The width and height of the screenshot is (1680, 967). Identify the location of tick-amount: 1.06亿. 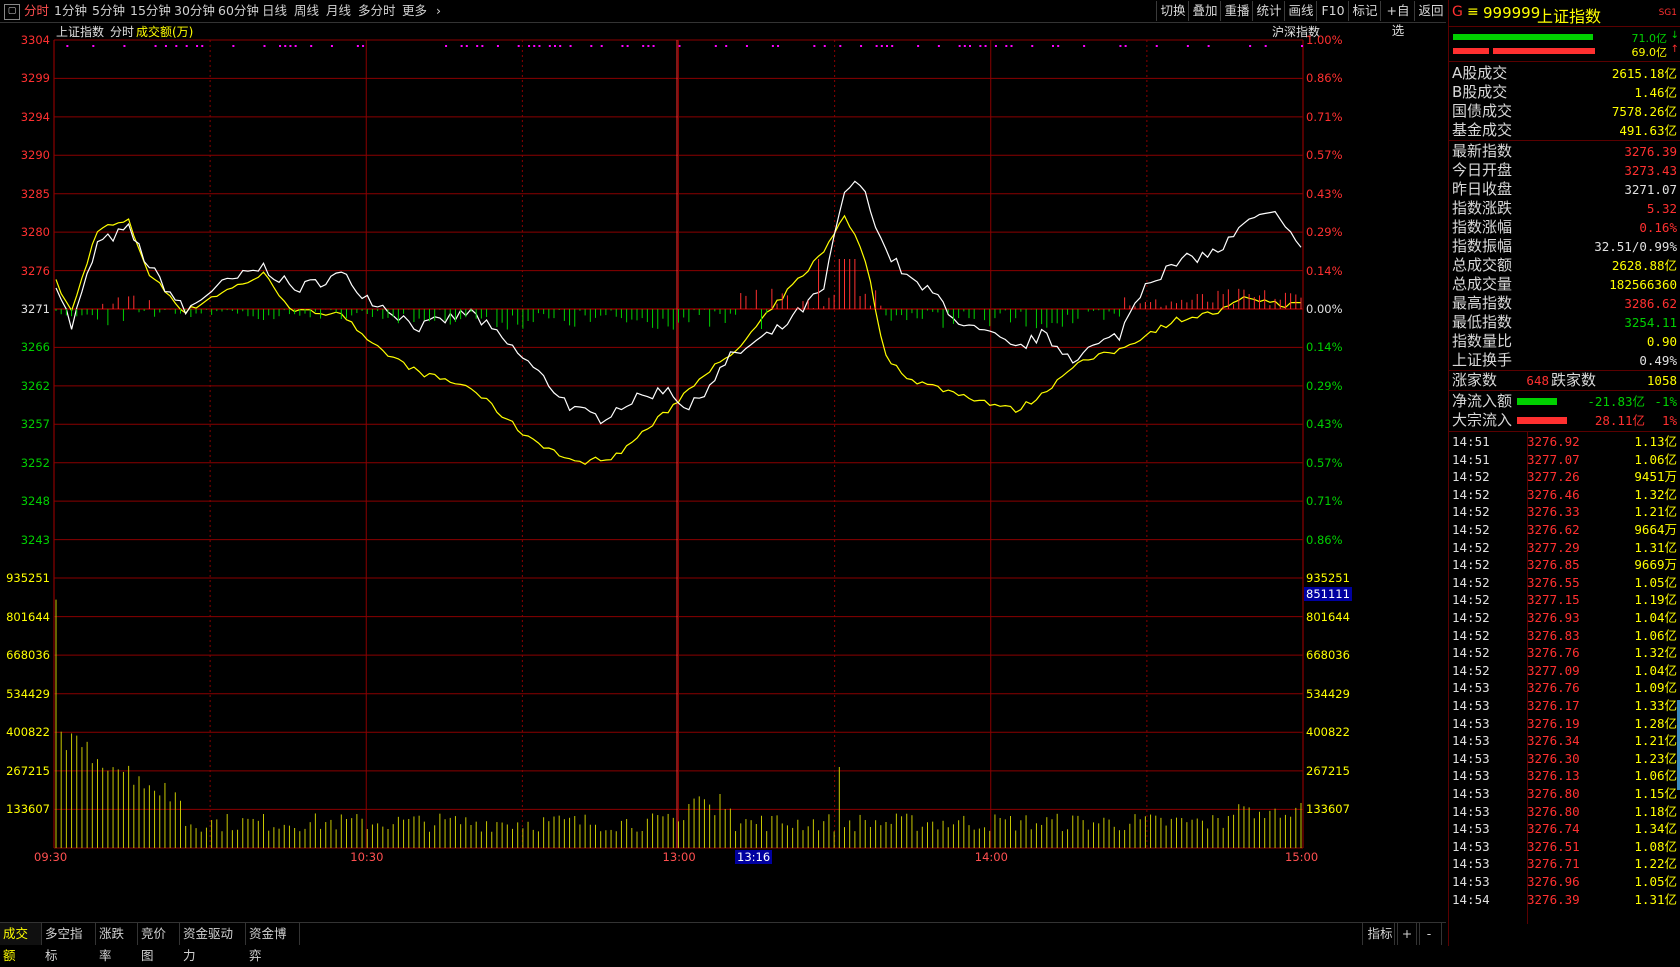
(1655, 459).